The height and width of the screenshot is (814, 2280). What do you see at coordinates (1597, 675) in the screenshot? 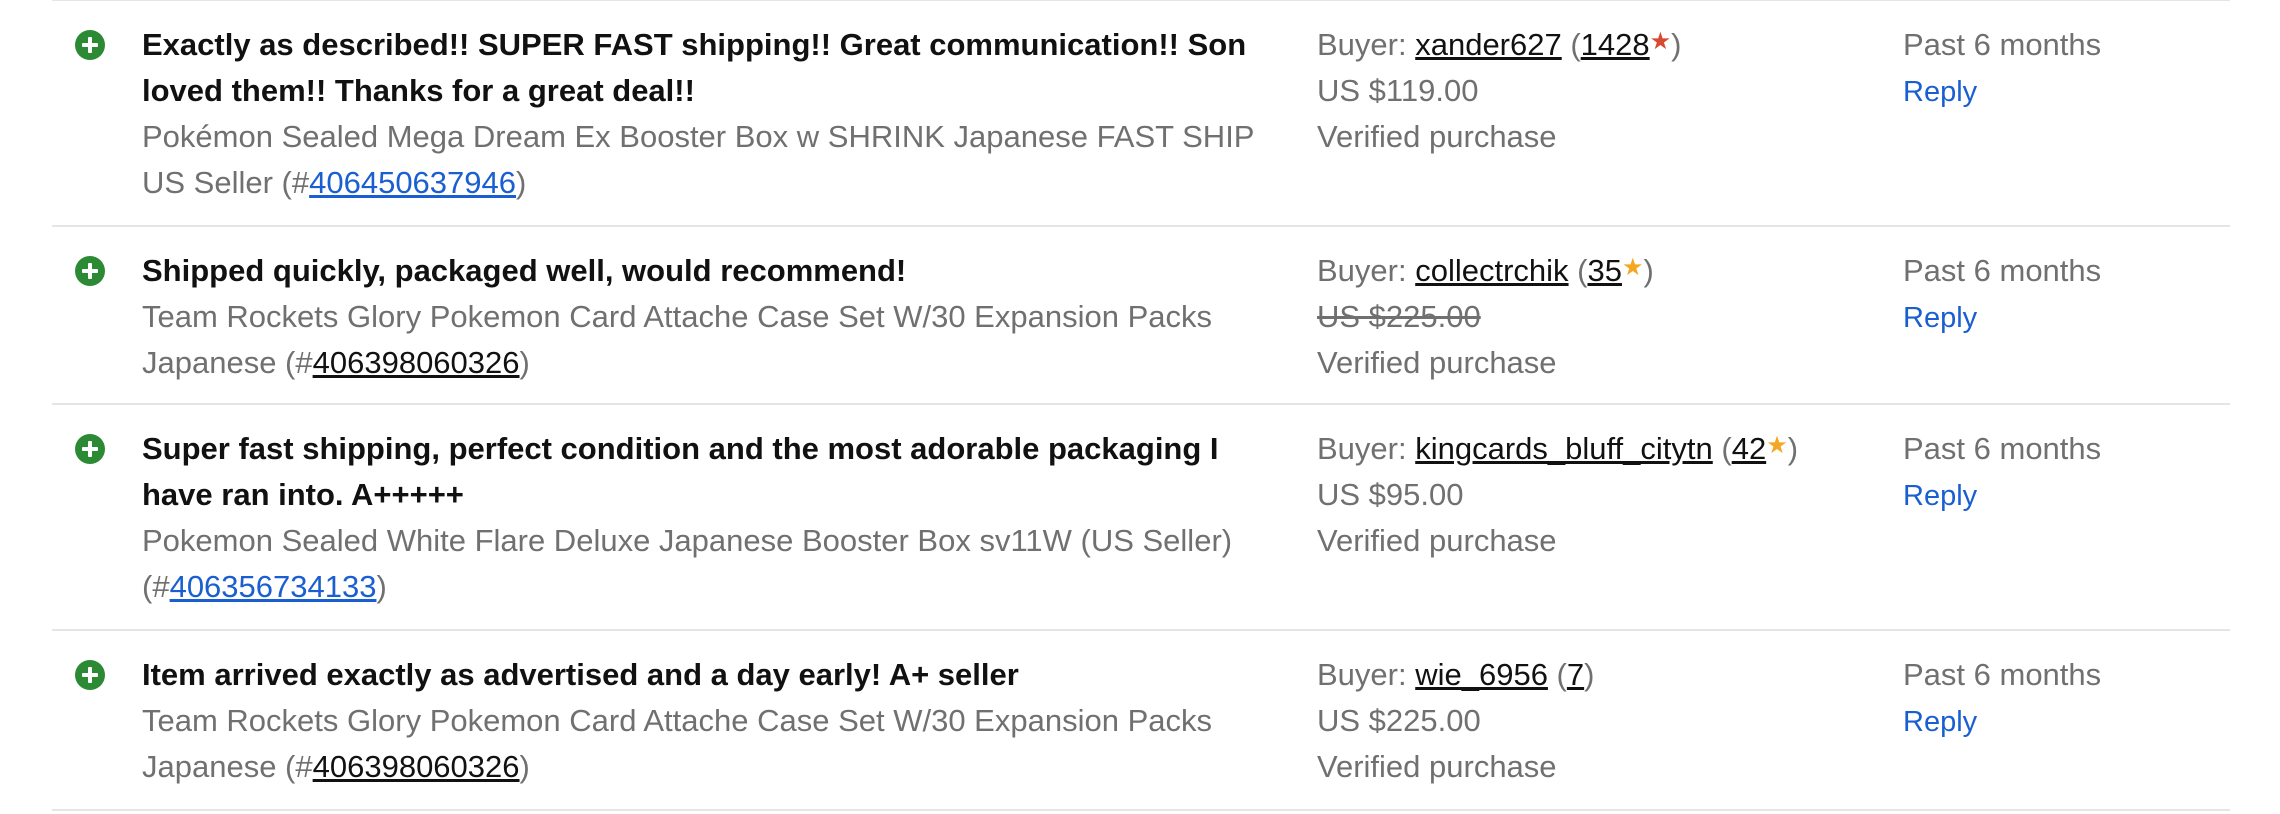
I see `buyer-line: Buyer: wie_6956 (7)` at bounding box center [1597, 675].